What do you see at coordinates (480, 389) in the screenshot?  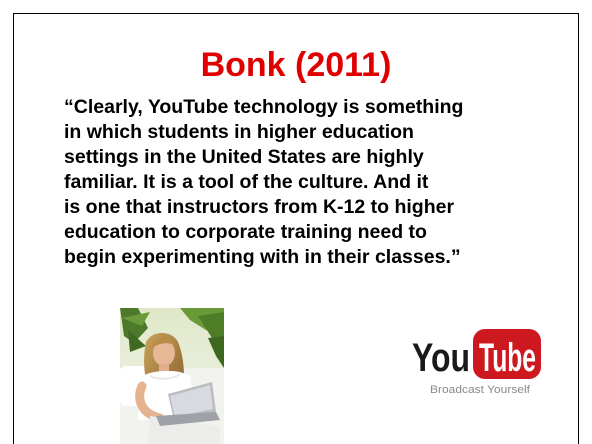 I see `youtube-tagline: Broadcast Yourself` at bounding box center [480, 389].